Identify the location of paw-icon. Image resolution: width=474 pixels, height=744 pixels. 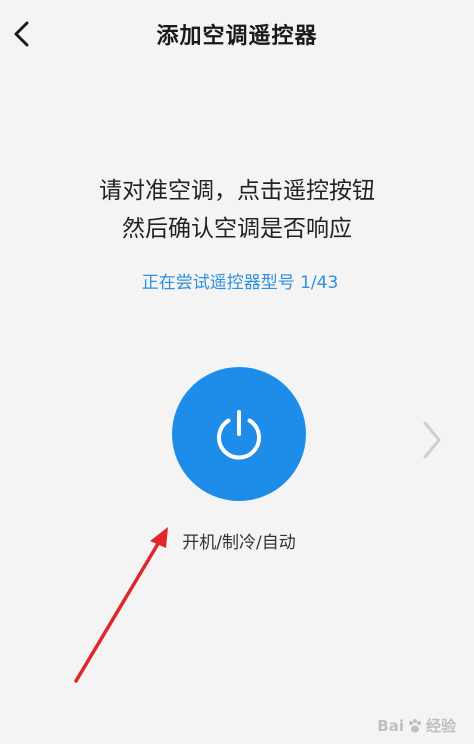
(414, 725).